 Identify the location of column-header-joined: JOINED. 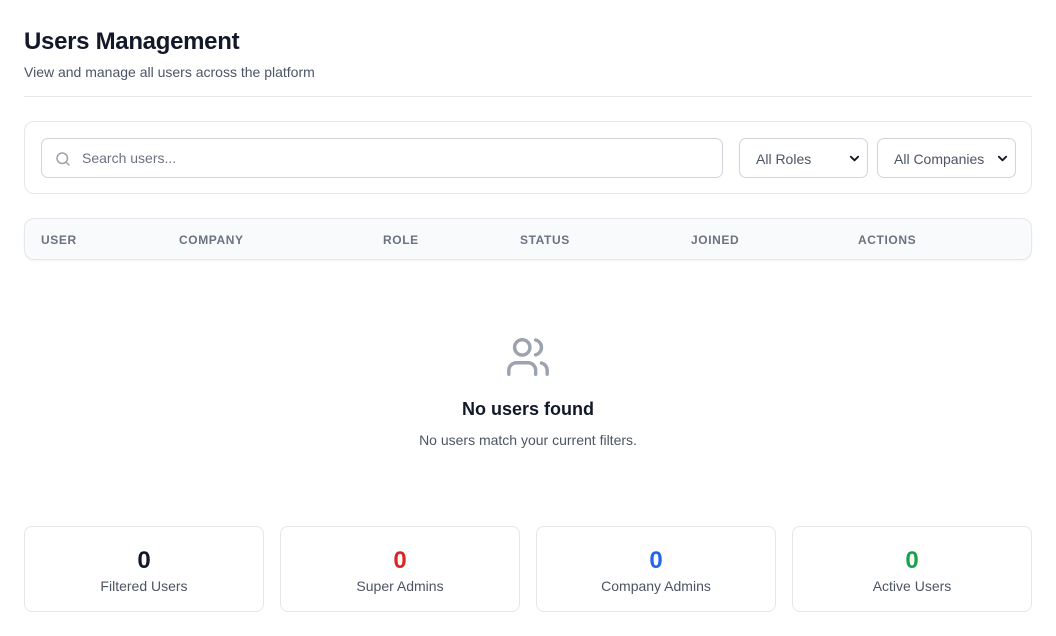
(715, 240).